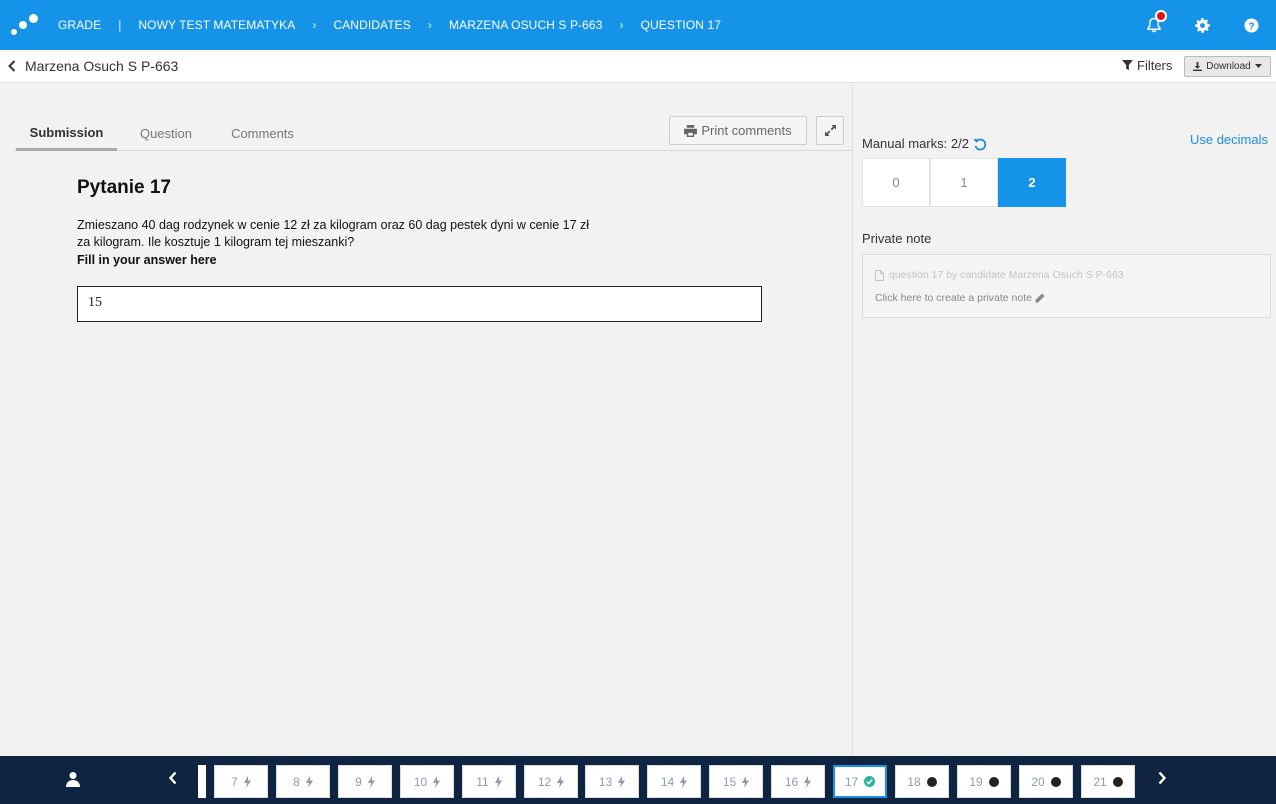  What do you see at coordinates (234, 781) in the screenshot?
I see `question-nav-number: 7` at bounding box center [234, 781].